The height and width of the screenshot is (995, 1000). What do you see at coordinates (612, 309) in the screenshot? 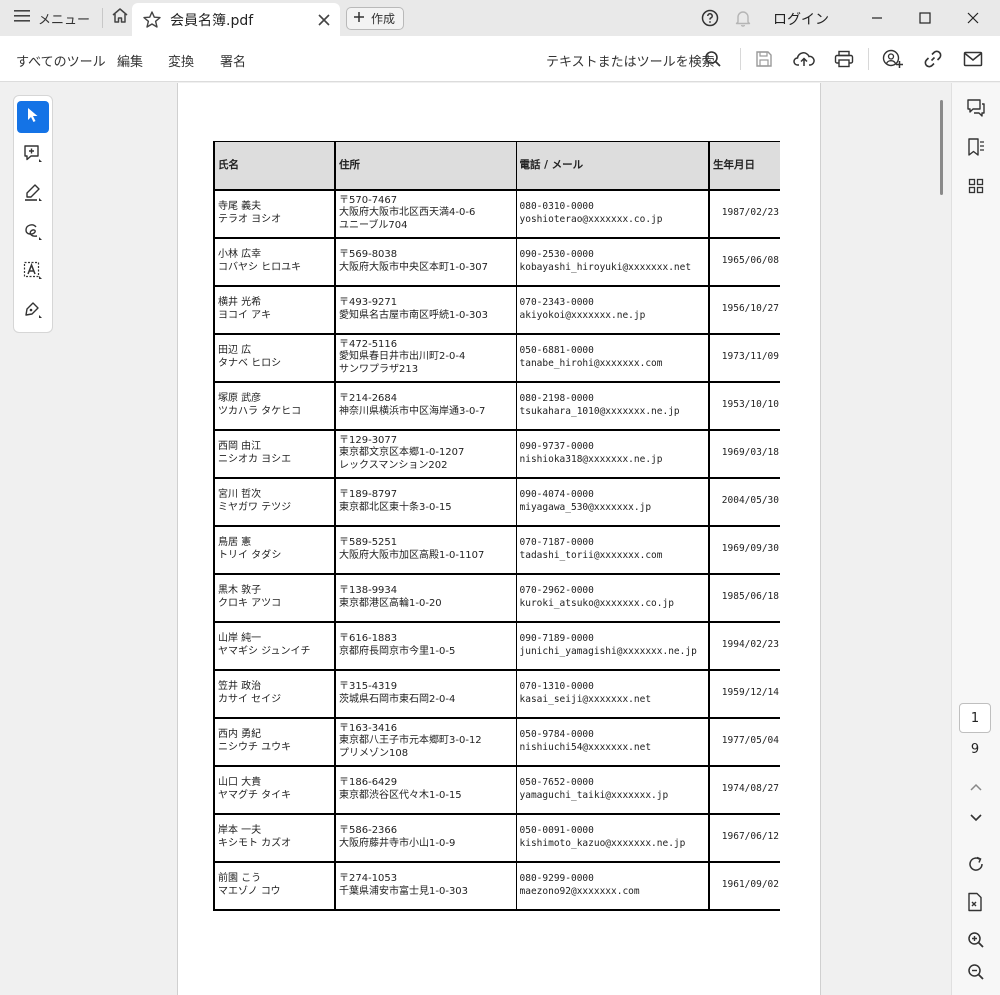
I see `member-contact-cell: 070-2343-0000 akiyokoi@xxxxxxx.ne.jp` at bounding box center [612, 309].